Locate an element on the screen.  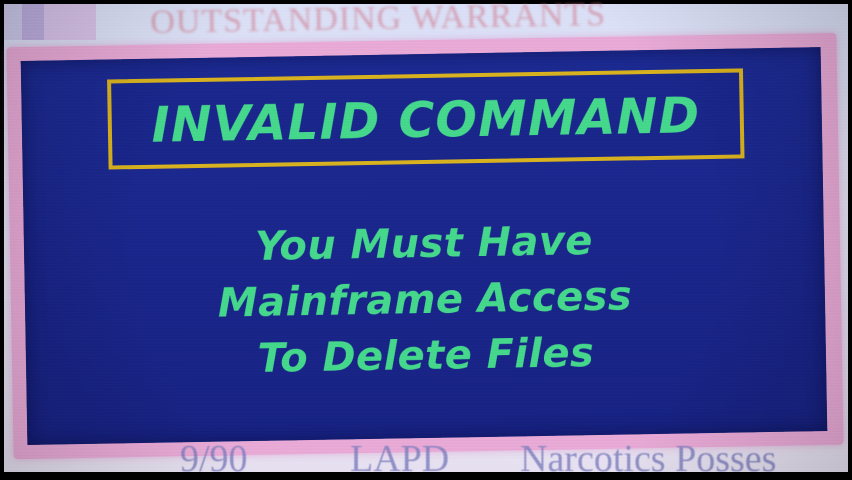
dialog-title: INVALID COMMAND is located at coordinates (425, 120).